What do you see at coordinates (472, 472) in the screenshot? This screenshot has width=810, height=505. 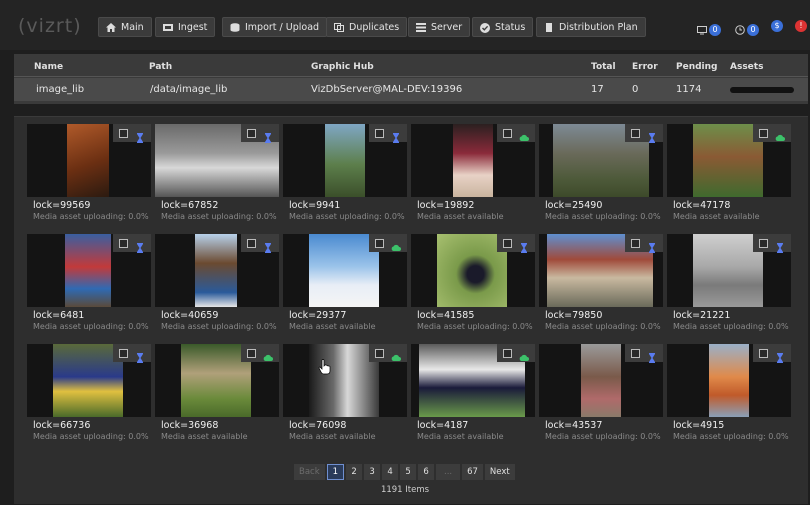 I see `page-button-last: 67` at bounding box center [472, 472].